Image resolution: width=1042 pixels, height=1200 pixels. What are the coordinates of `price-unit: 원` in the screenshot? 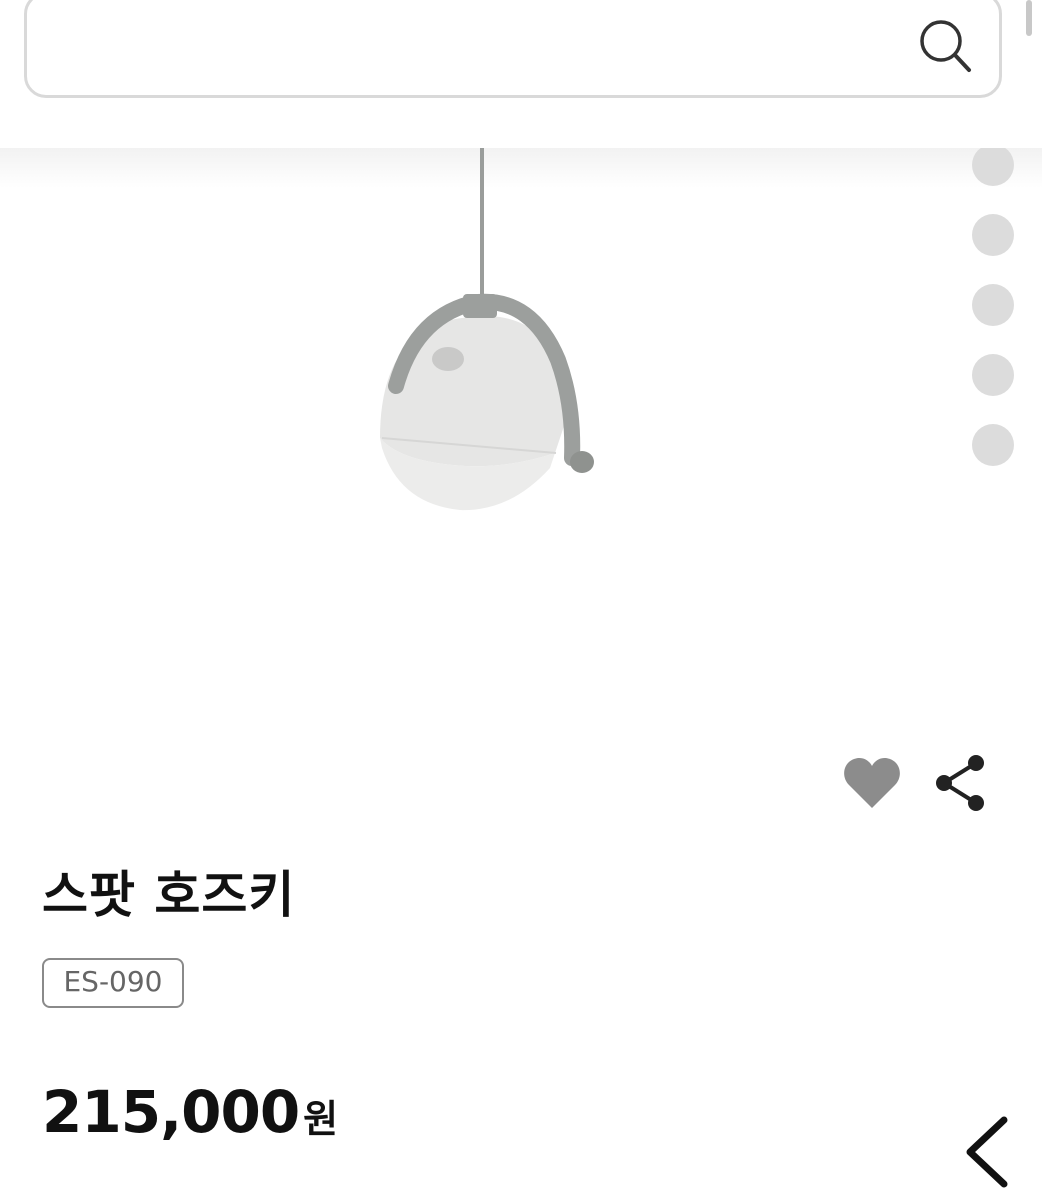 It's located at (321, 1119).